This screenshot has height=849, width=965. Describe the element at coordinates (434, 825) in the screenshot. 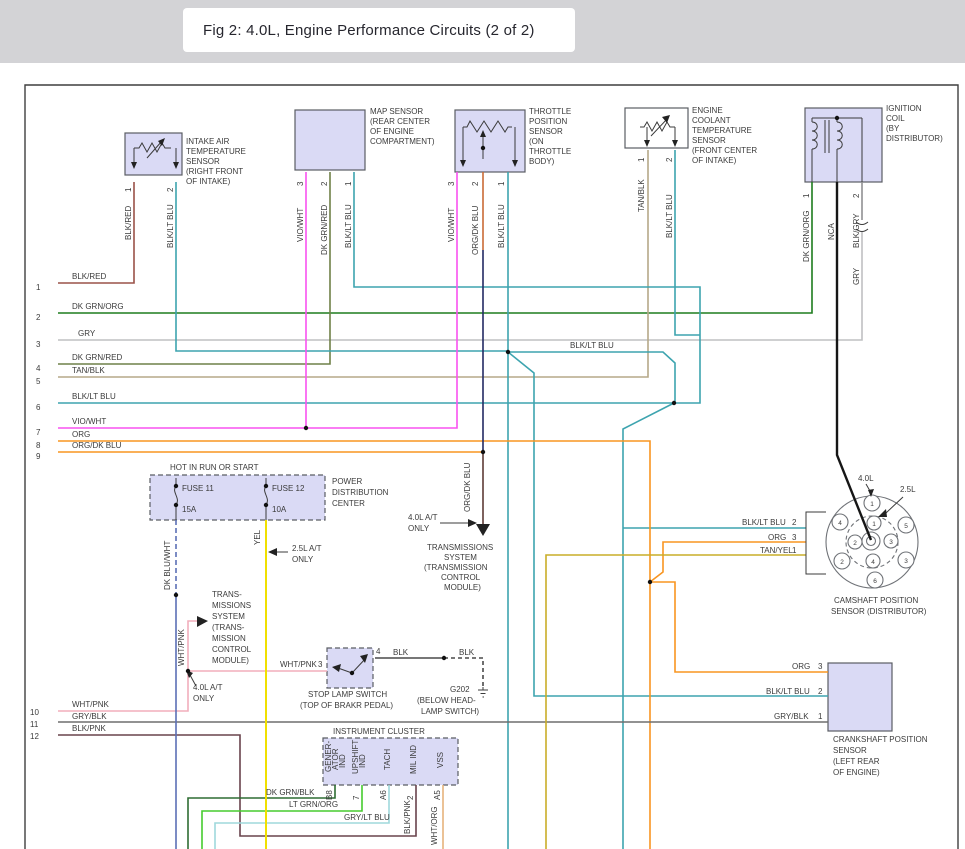

I see `label: WHT/ORG` at that location.